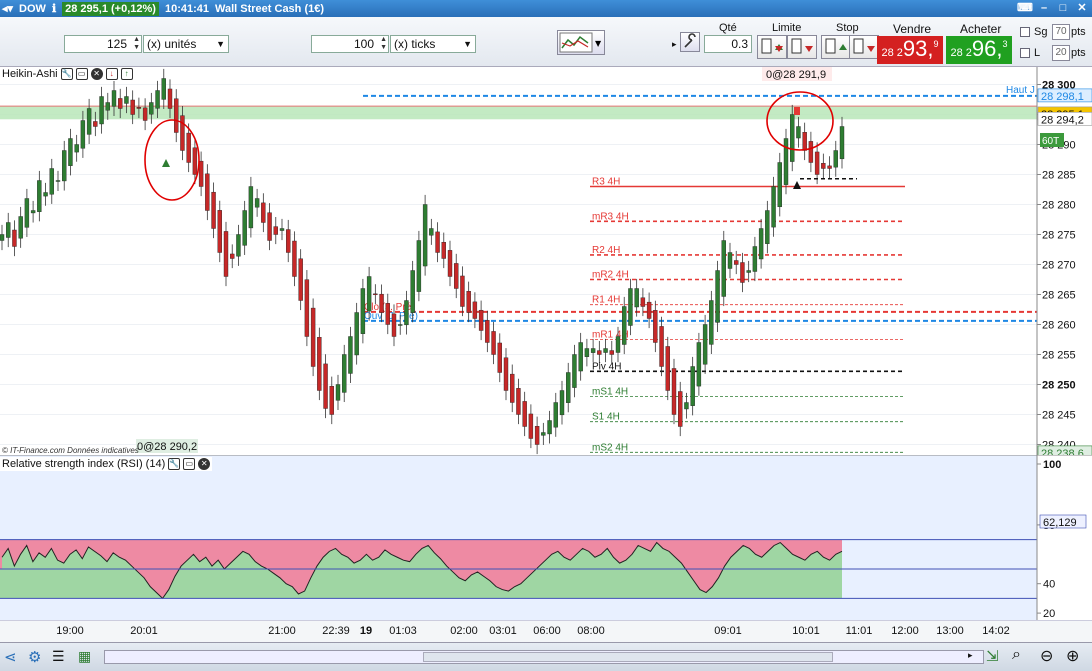  I want to click on chart-style-button: ▼, so click(581, 42).